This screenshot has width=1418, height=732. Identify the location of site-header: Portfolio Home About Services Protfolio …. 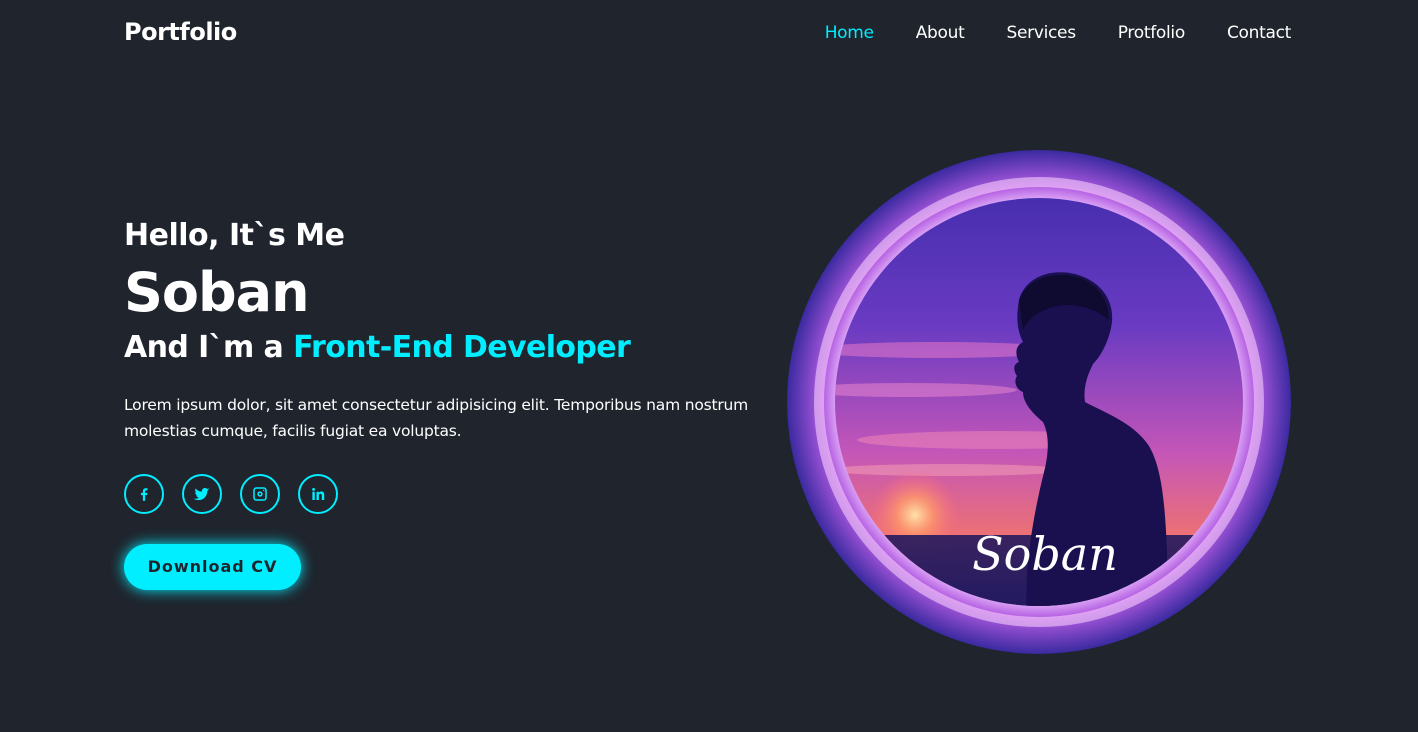
(709, 34).